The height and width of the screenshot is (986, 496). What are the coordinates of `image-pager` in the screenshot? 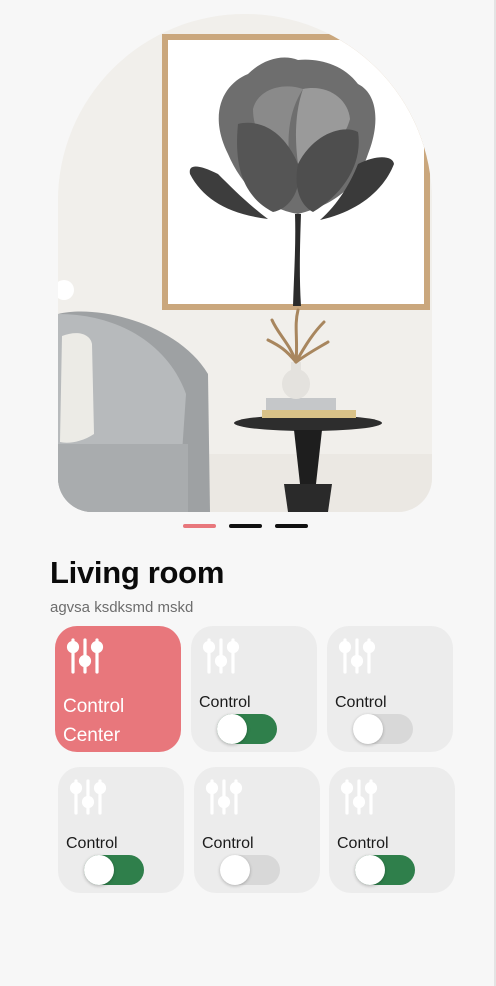 It's located at (245, 526).